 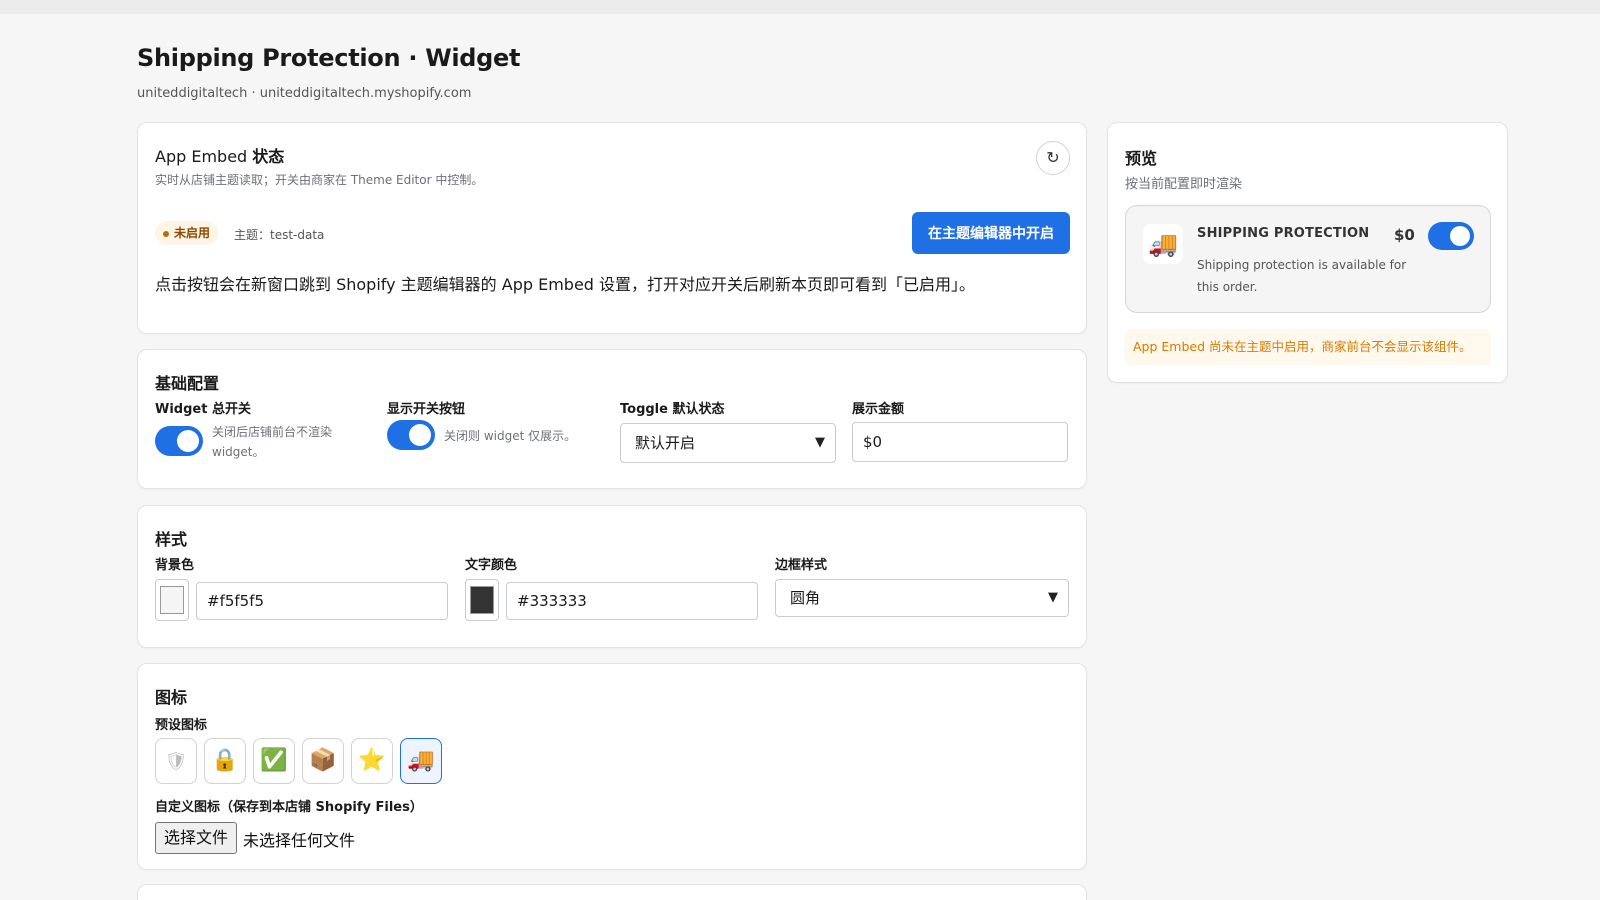 I want to click on border-style-label: 边框样式, so click(x=801, y=565).